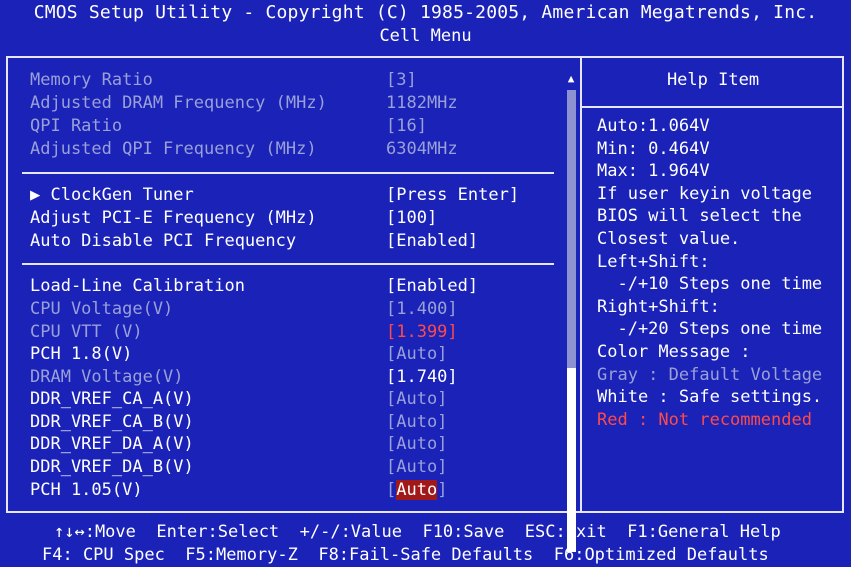 Image resolution: width=851 pixels, height=567 pixels. Describe the element at coordinates (300, 310) in the screenshot. I see `cpu-voltage-row: CPU Voltage(V) [1.400]` at that location.